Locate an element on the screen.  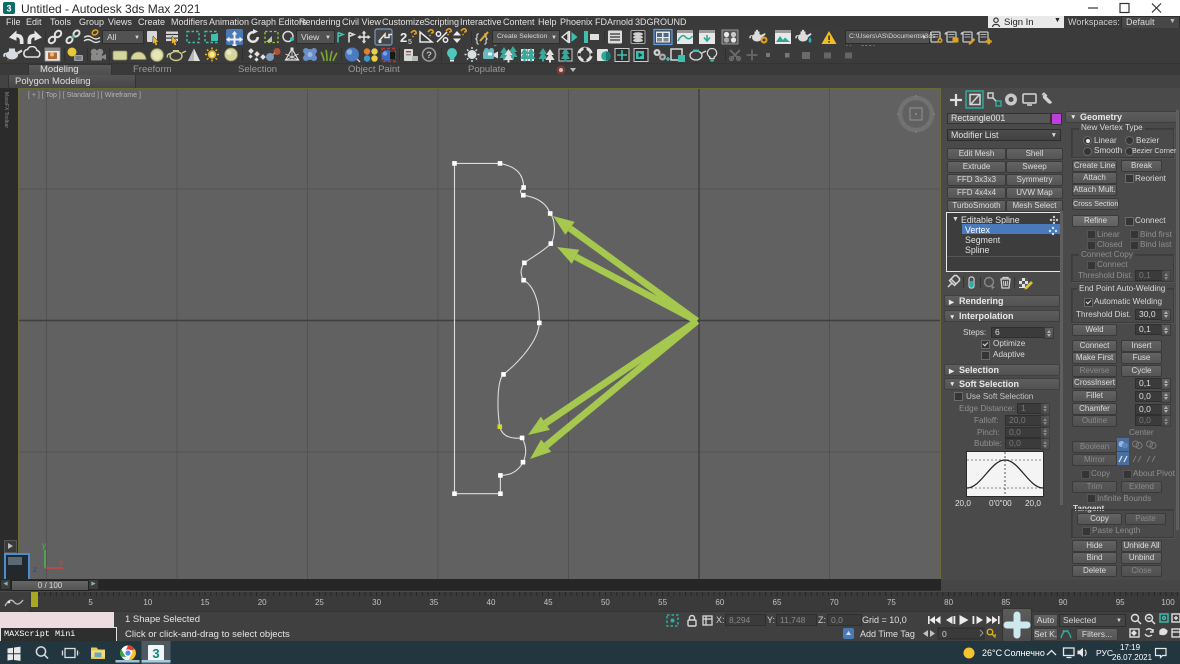
svg-text: 85 is located at coordinates (1005, 602).